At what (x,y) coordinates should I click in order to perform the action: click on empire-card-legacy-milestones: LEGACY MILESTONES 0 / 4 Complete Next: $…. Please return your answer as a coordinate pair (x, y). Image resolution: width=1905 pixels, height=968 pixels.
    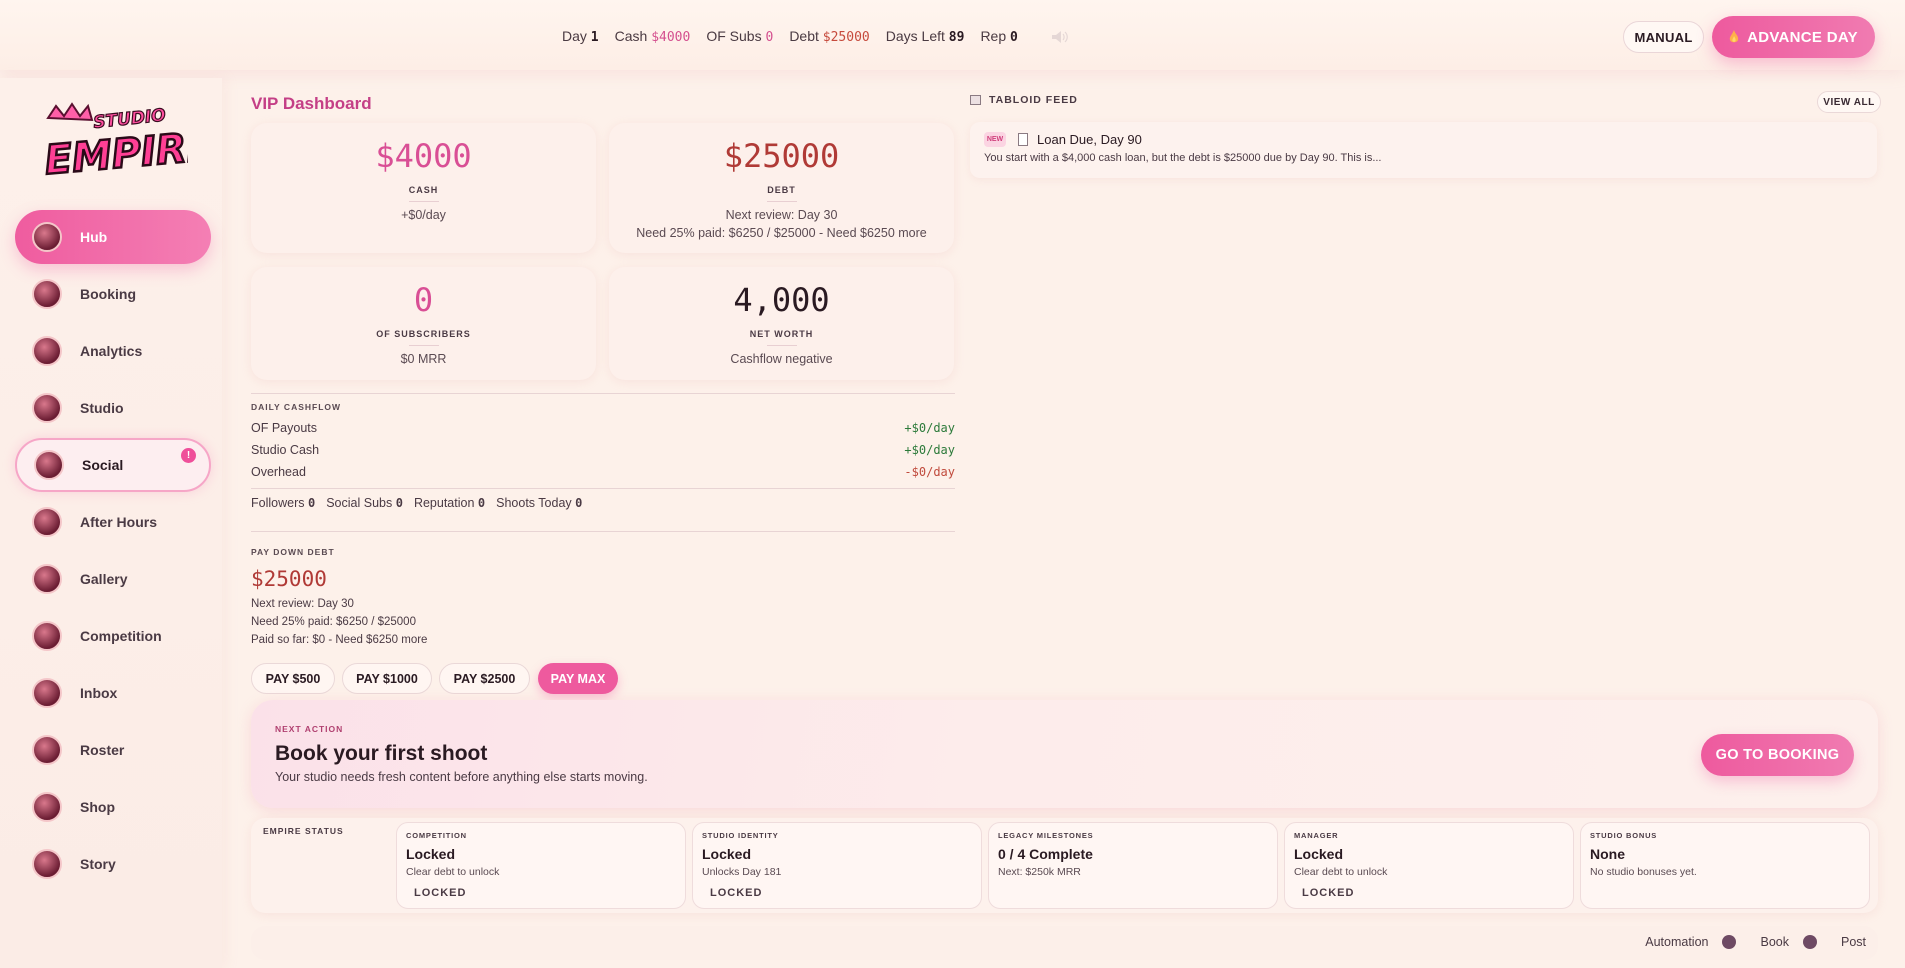
    Looking at the image, I should click on (1133, 865).